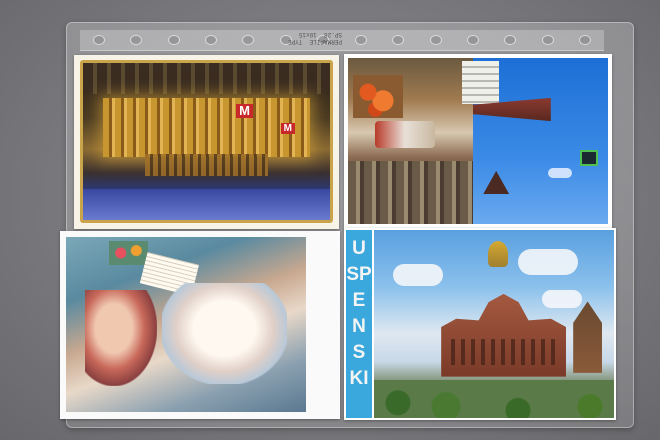 The width and height of the screenshot is (660, 440). What do you see at coordinates (315, 38) in the screenshot?
I see `sleeve-brand-text: PERMAFILE TYPE SP.28 10x15` at bounding box center [315, 38].